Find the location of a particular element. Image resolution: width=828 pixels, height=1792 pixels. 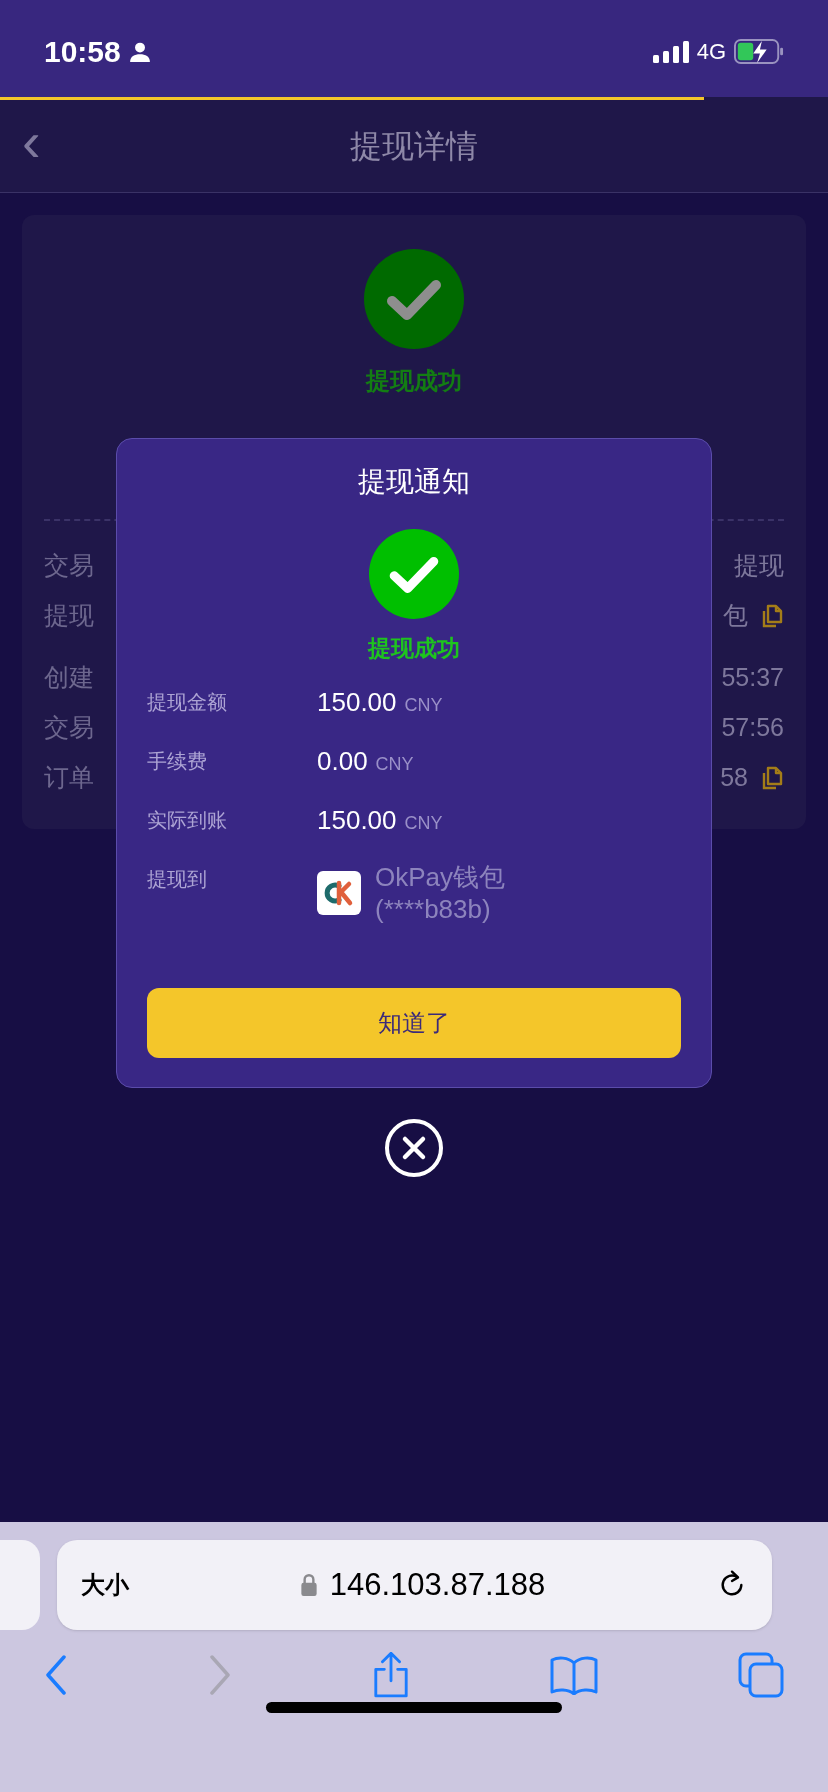

detail-value: 57:56 is located at coordinates (752, 728).